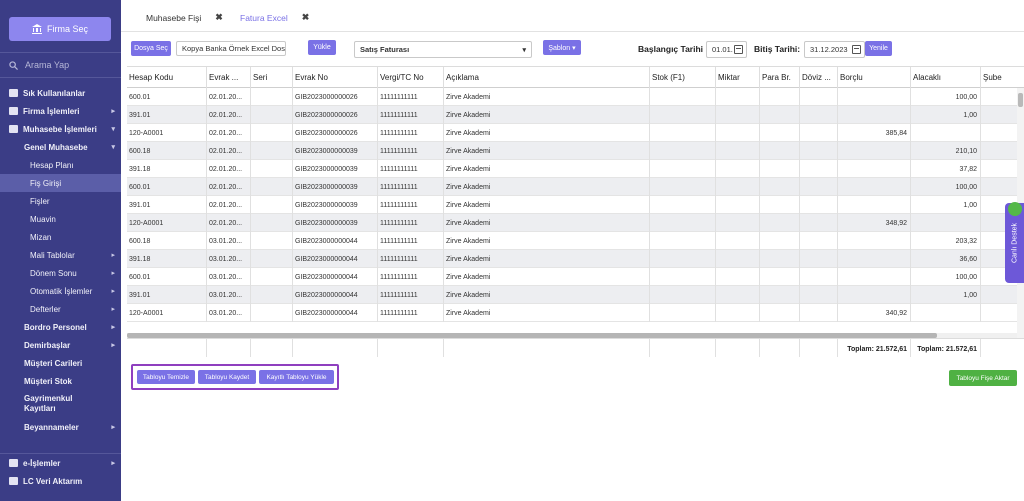  Describe the element at coordinates (322, 47) in the screenshot. I see `yukle-button: Yükle` at that location.